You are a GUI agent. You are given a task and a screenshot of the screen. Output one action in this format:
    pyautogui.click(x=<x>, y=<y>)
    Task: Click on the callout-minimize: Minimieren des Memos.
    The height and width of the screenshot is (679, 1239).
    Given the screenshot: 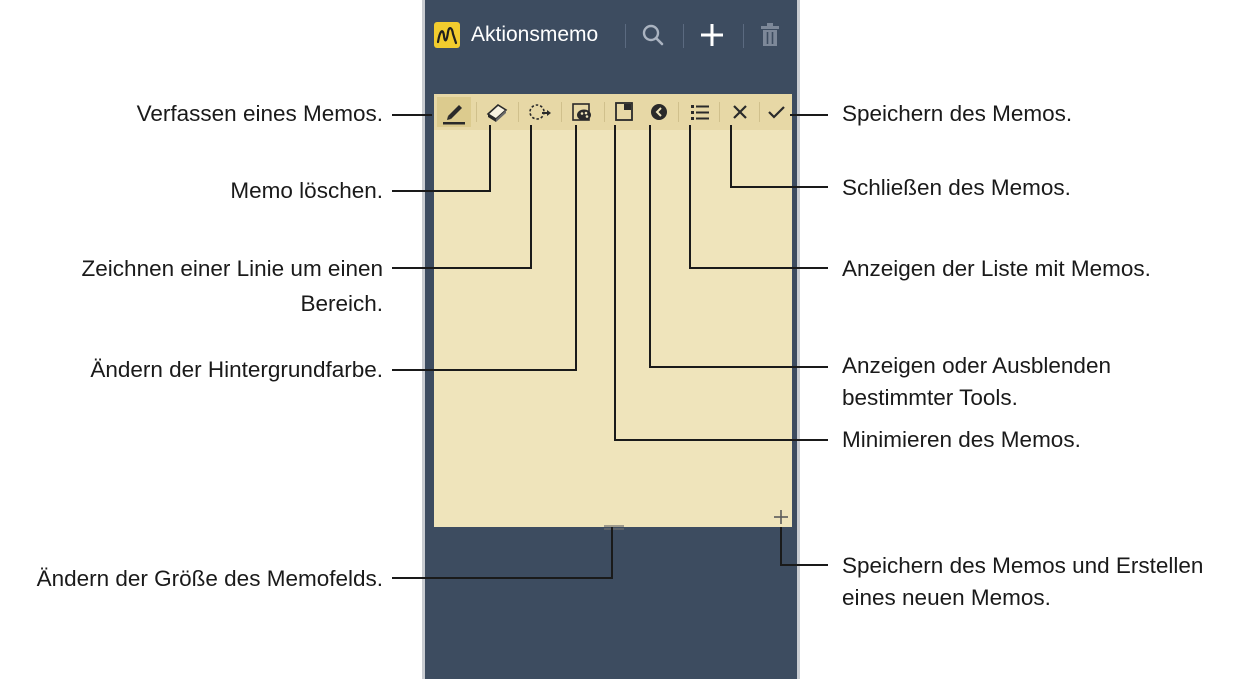 What is the action you would take?
    pyautogui.click(x=961, y=439)
    